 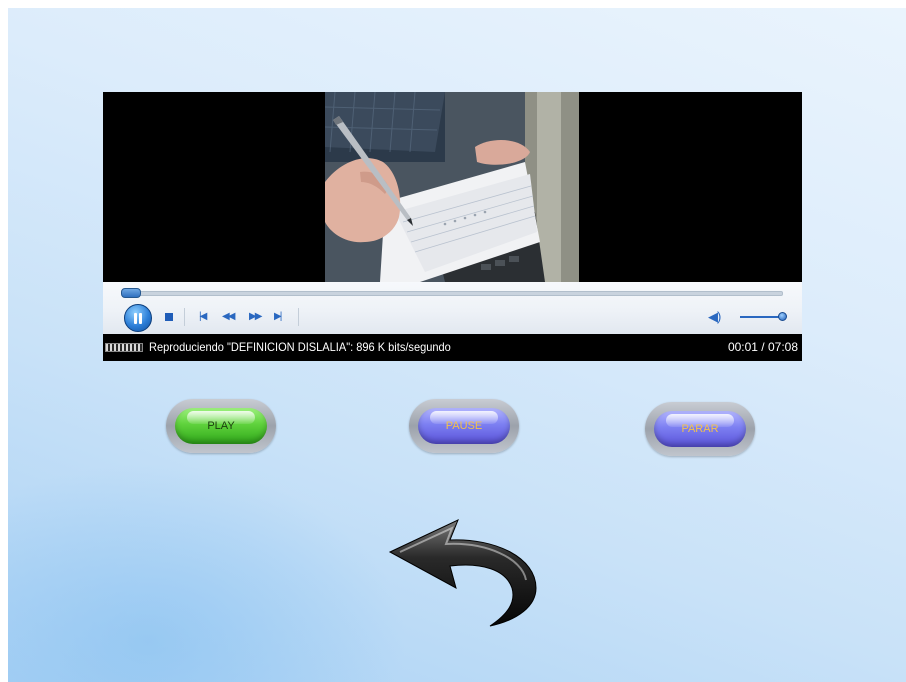 I want to click on pause-button-label: PAUSE, so click(x=464, y=426).